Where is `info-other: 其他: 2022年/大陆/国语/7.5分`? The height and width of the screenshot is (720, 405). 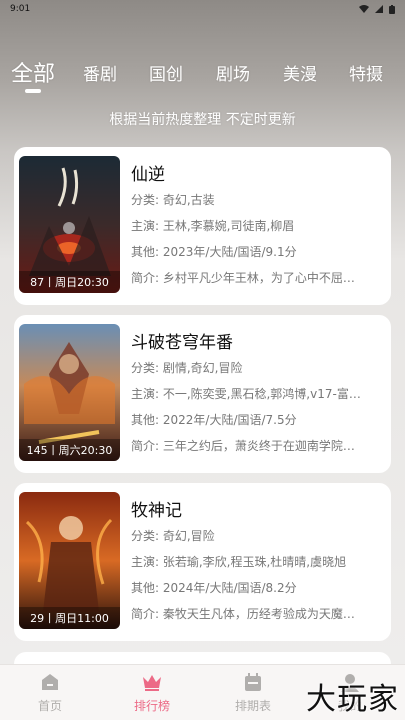
info-other: 其他: 2022年/大陆/国语/7.5分 is located at coordinates (258, 419).